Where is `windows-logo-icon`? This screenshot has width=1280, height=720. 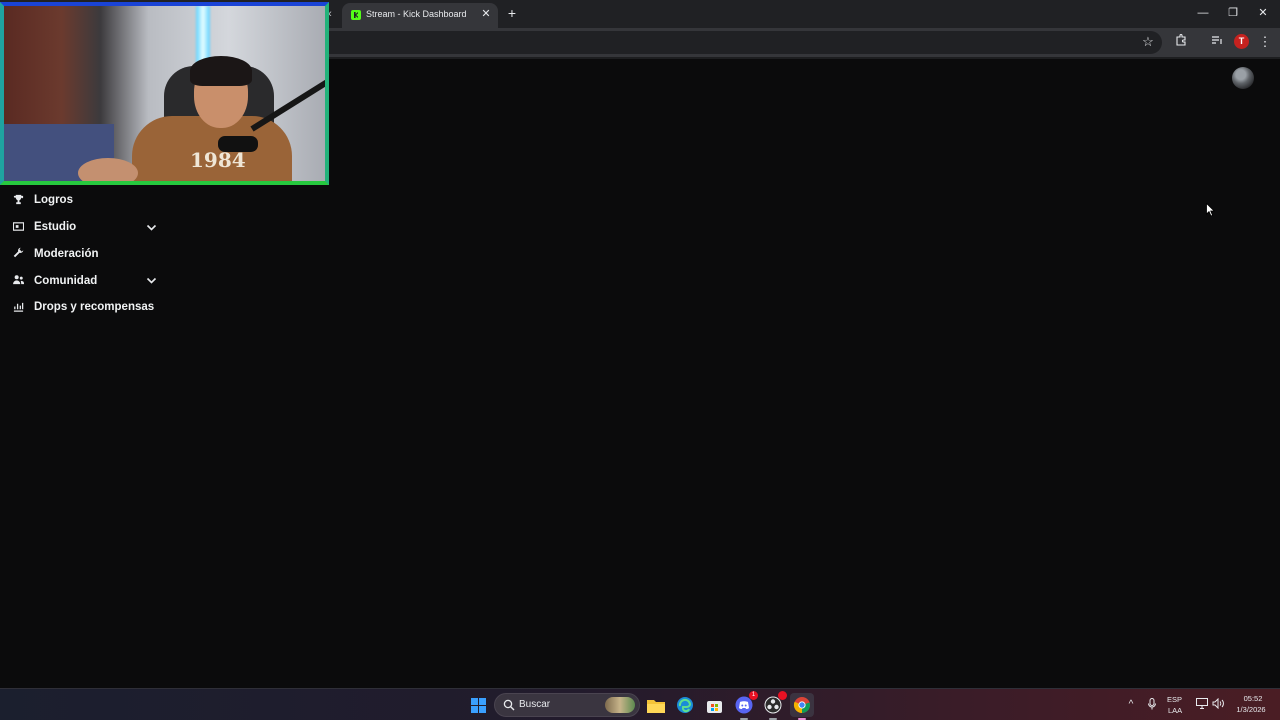
windows-logo-icon is located at coordinates (478, 705).